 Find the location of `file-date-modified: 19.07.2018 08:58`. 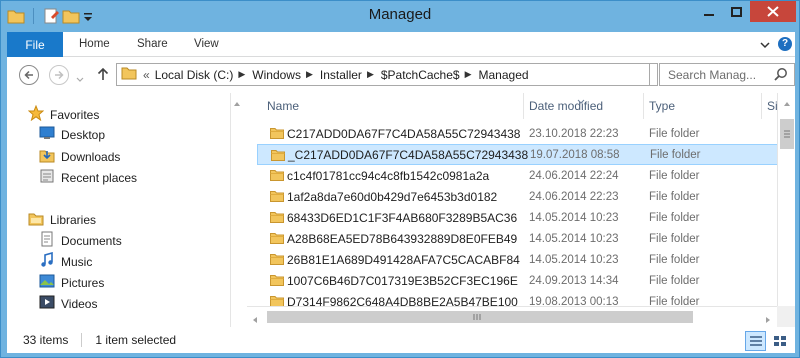

file-date-modified: 19.07.2018 08:58 is located at coordinates (575, 154).